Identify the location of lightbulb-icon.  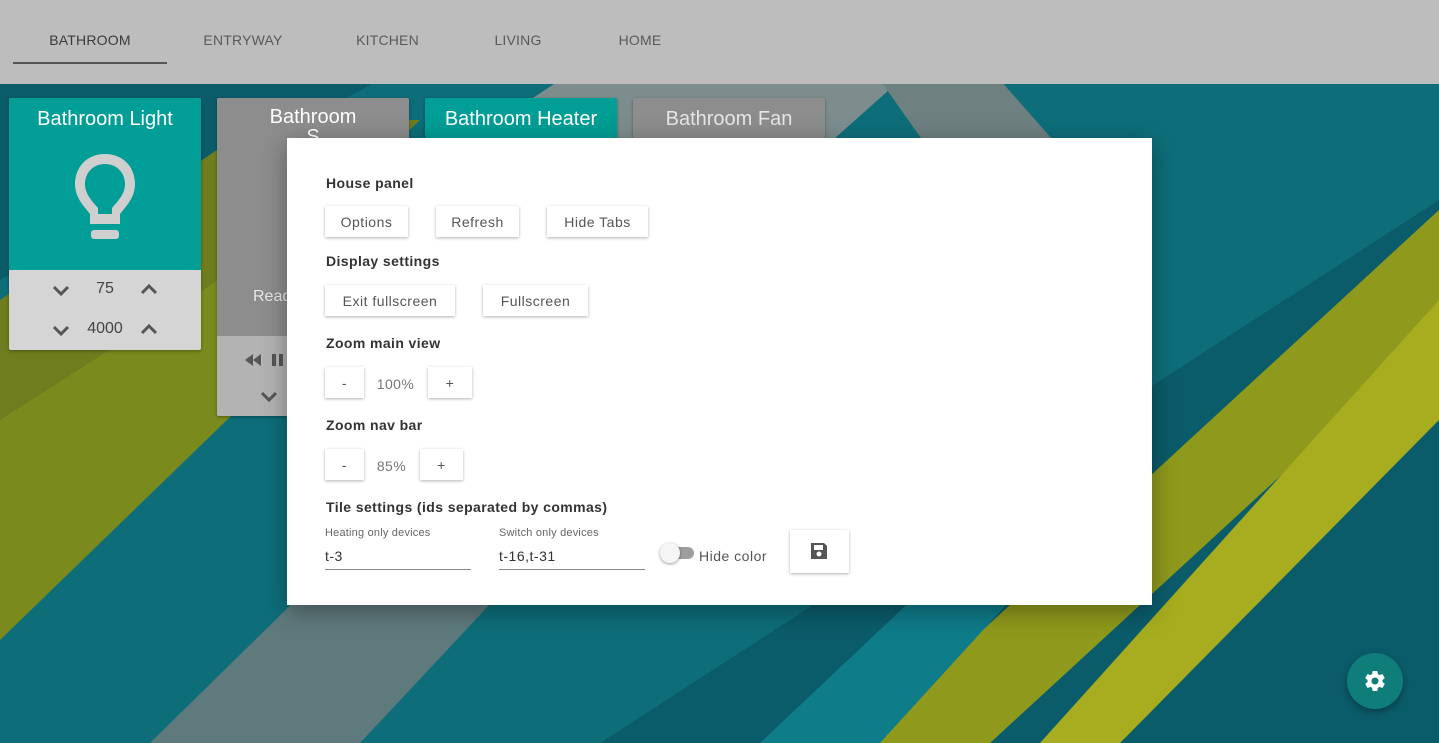
(105, 196).